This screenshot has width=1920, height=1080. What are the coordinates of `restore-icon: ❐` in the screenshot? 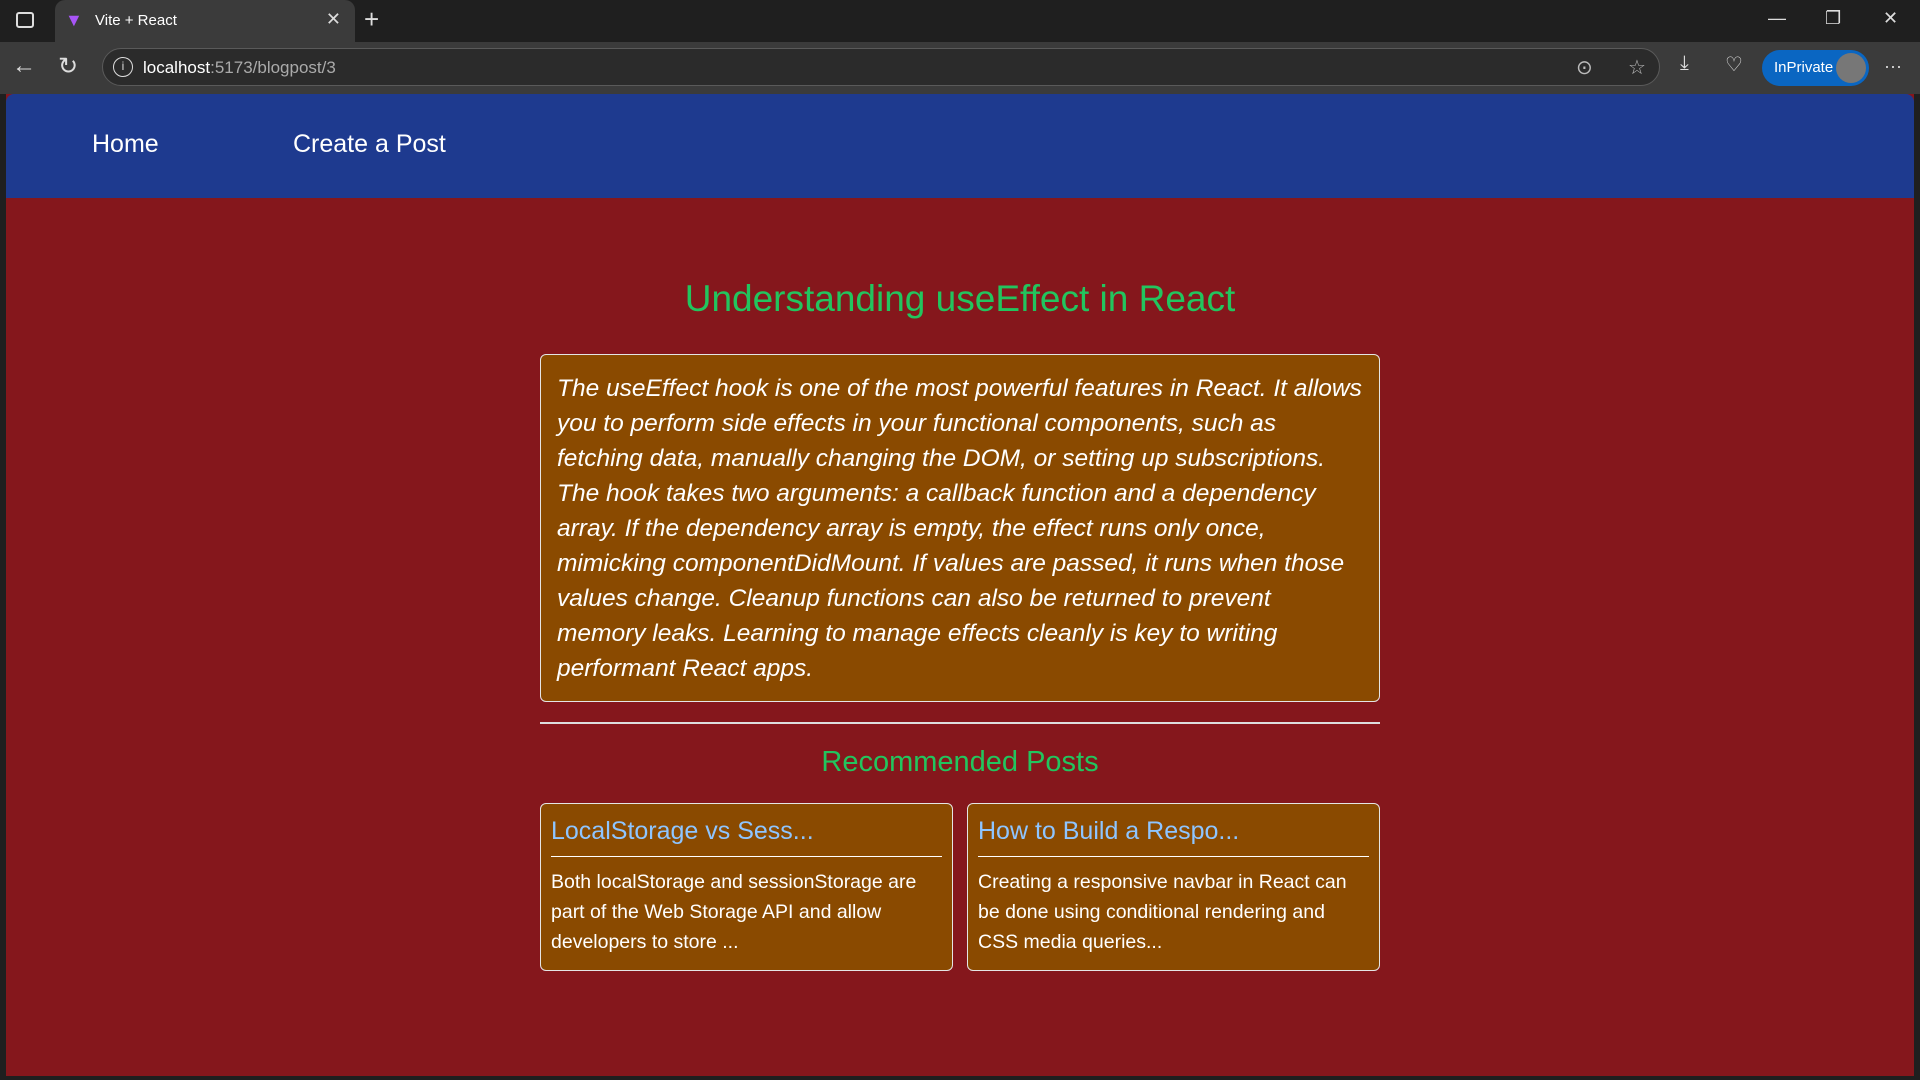 It's located at (1833, 18).